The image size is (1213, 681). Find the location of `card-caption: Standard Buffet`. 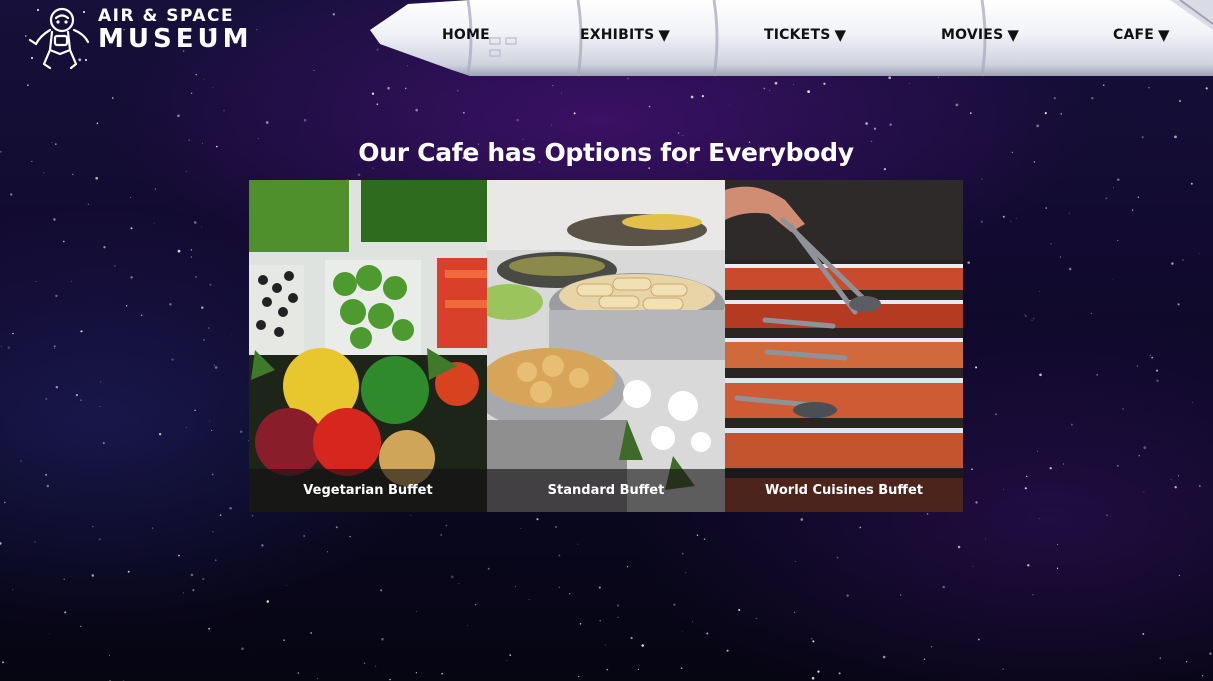

card-caption: Standard Buffet is located at coordinates (606, 490).